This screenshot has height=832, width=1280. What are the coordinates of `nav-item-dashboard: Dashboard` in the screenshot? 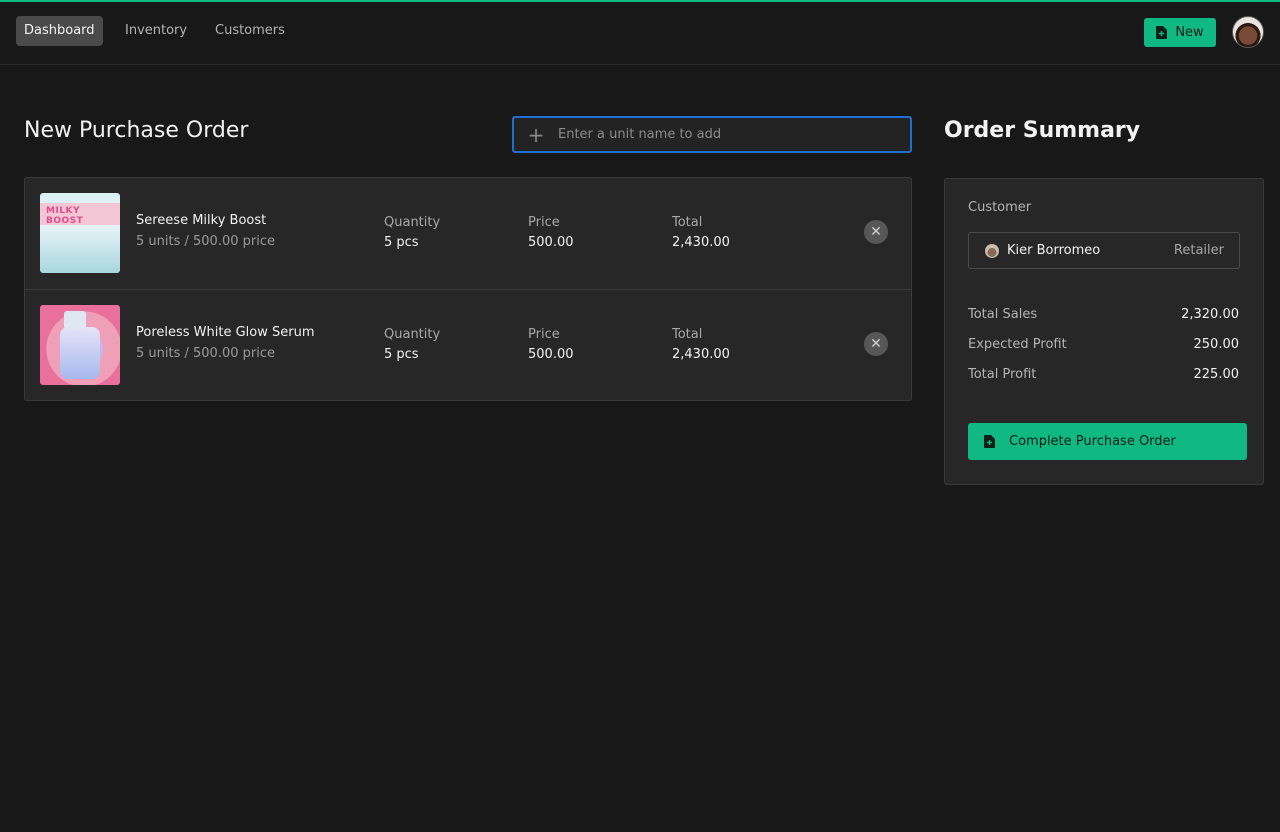 It's located at (59, 31).